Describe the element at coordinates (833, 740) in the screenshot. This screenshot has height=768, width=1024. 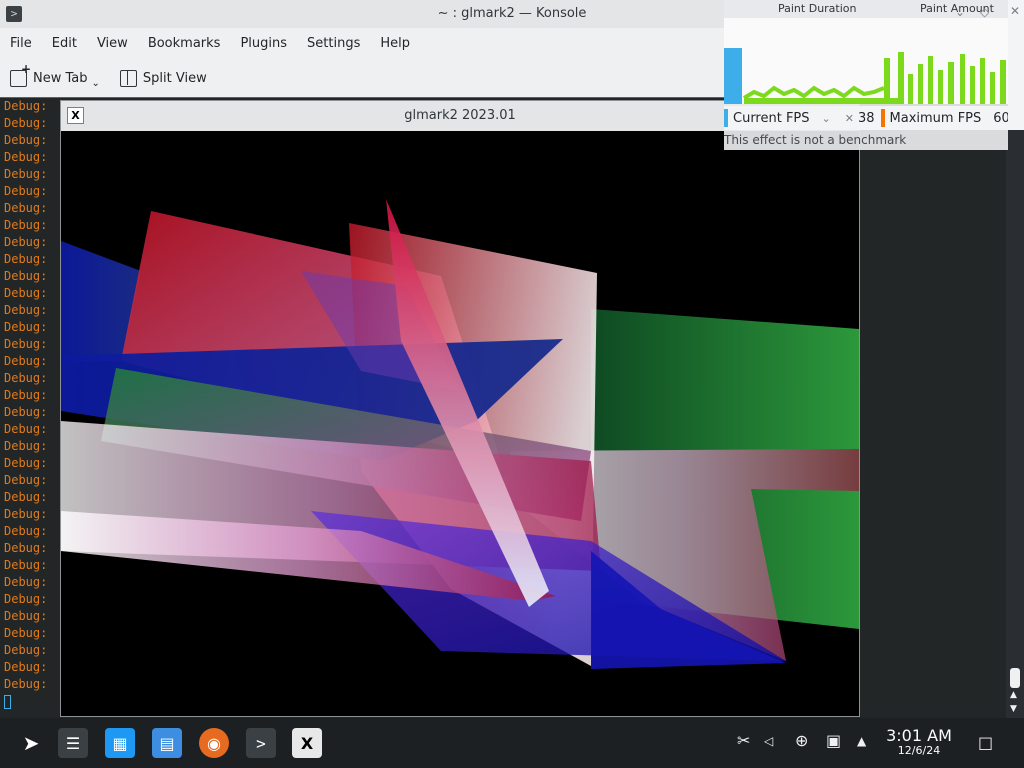
I see `display-icon: ▣` at that location.